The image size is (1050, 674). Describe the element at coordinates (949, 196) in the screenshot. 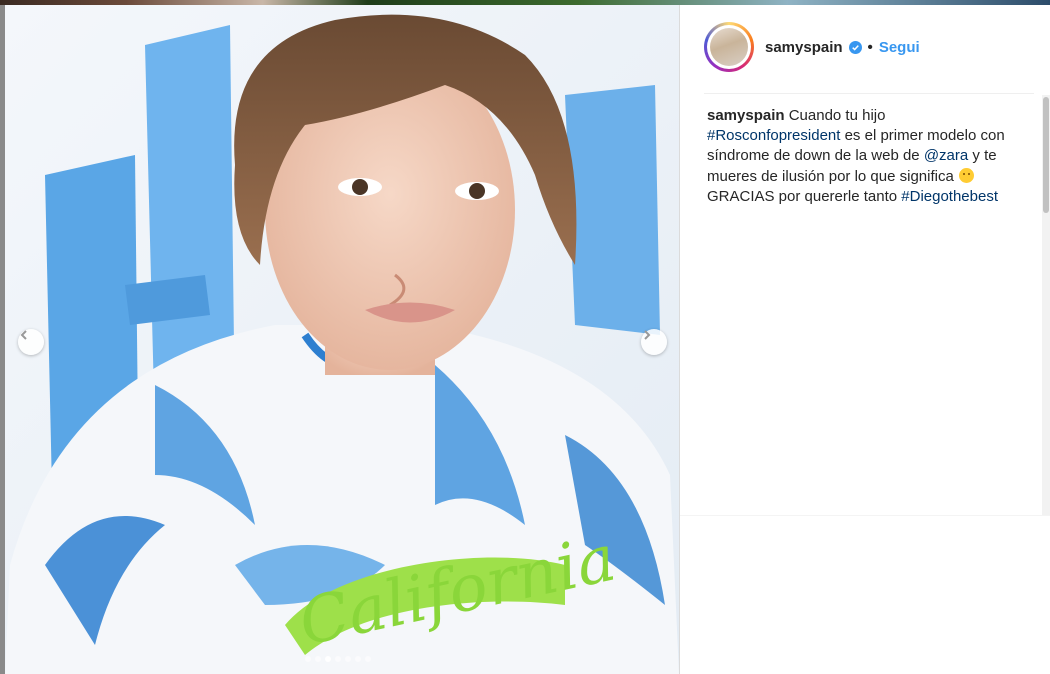

I see `caption-hashtag: #Diegothebest` at that location.